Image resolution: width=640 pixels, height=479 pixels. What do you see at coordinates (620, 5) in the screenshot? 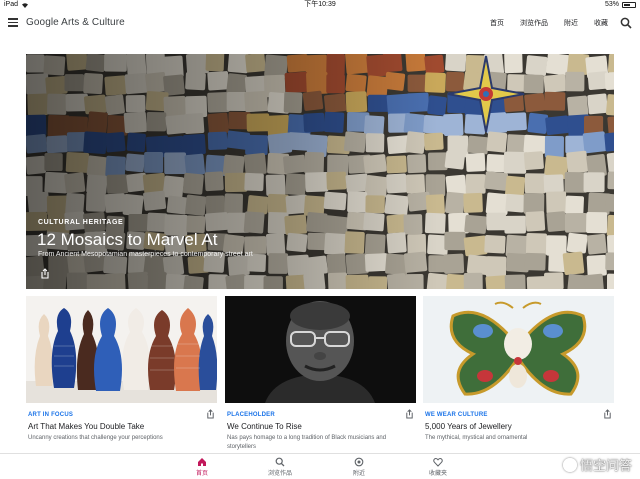
I see `status-right: 53%` at bounding box center [620, 5].